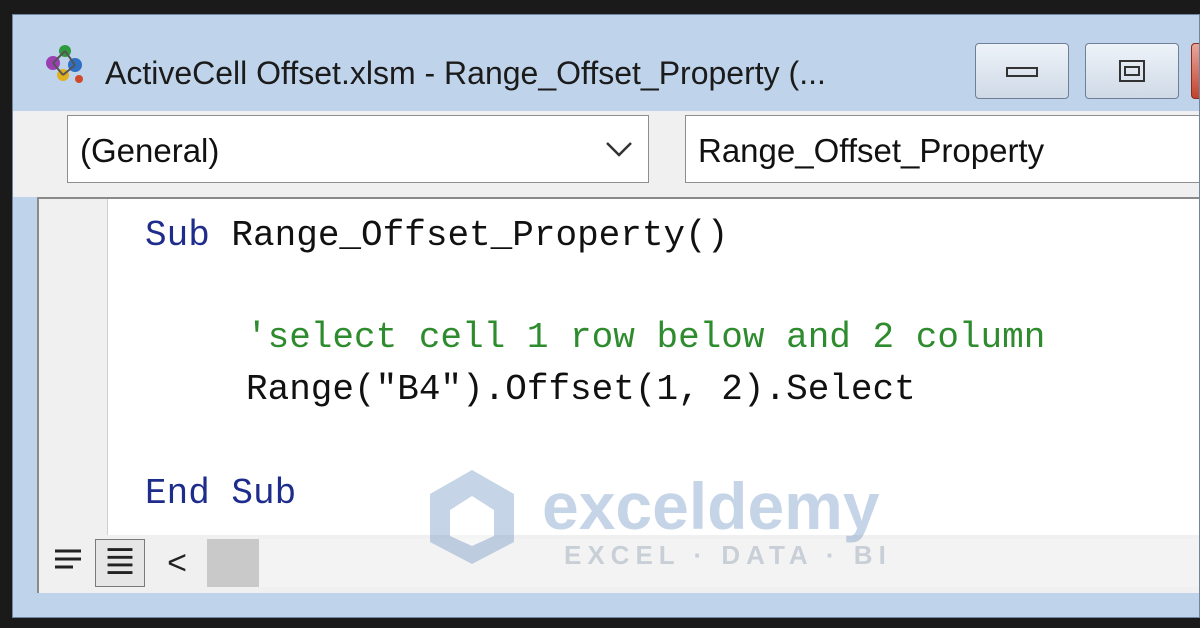  I want to click on exceldemy-watermark: exceldemy EXCEL · DATA · BI, so click(672, 521).